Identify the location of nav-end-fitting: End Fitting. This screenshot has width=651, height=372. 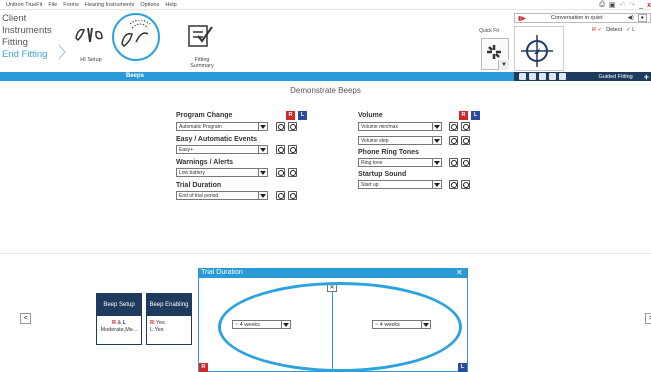
(31, 55).